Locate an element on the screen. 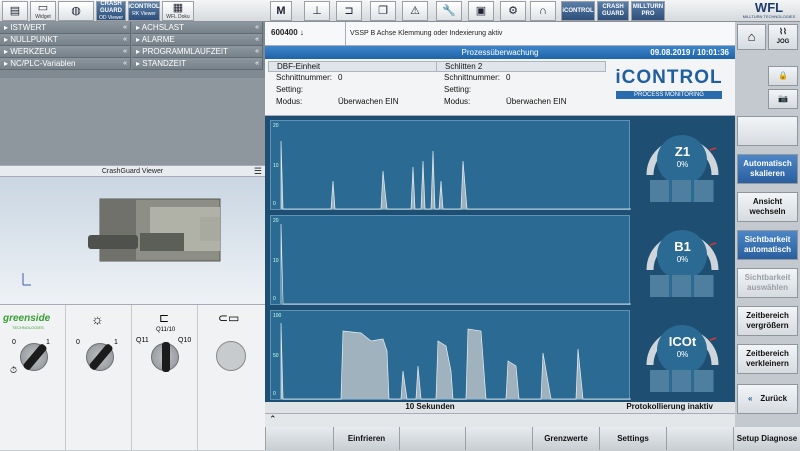 This screenshot has width=800, height=451. millturn-toolbar-button: MILLTURN PRO is located at coordinates (648, 11).